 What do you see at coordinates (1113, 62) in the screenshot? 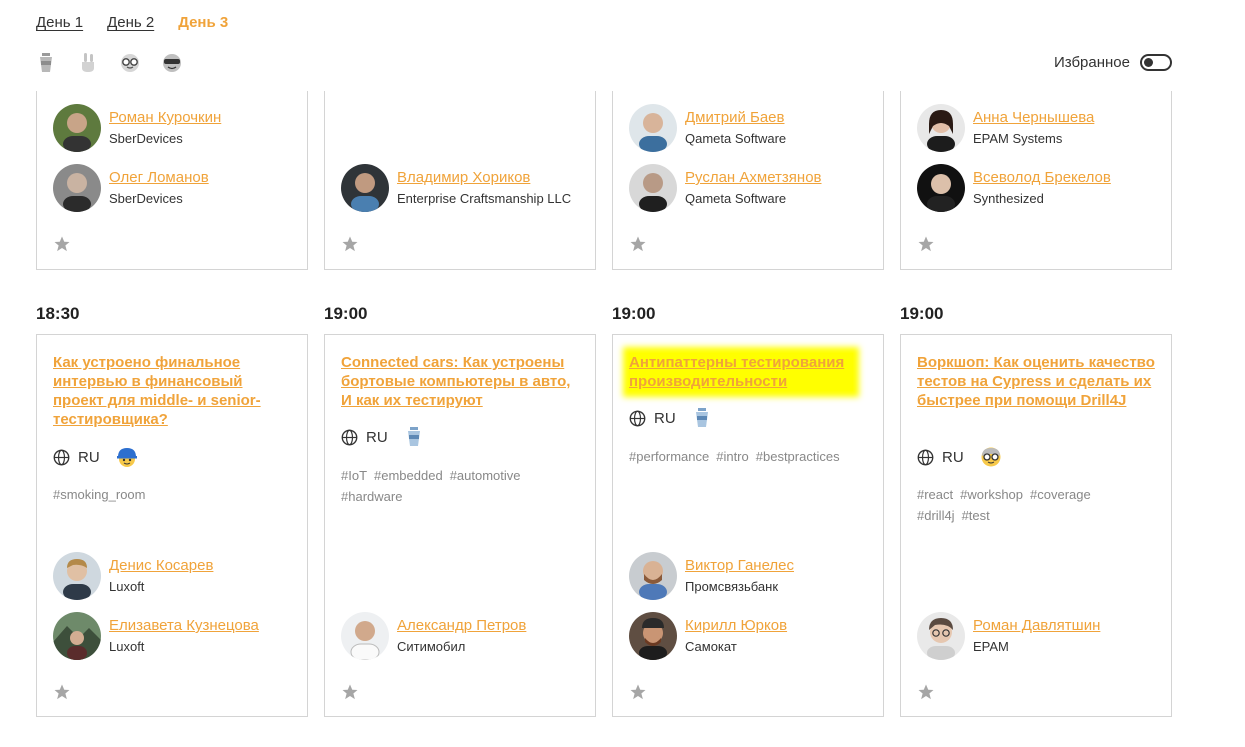
I see `favorites-filter: Избранное` at bounding box center [1113, 62].